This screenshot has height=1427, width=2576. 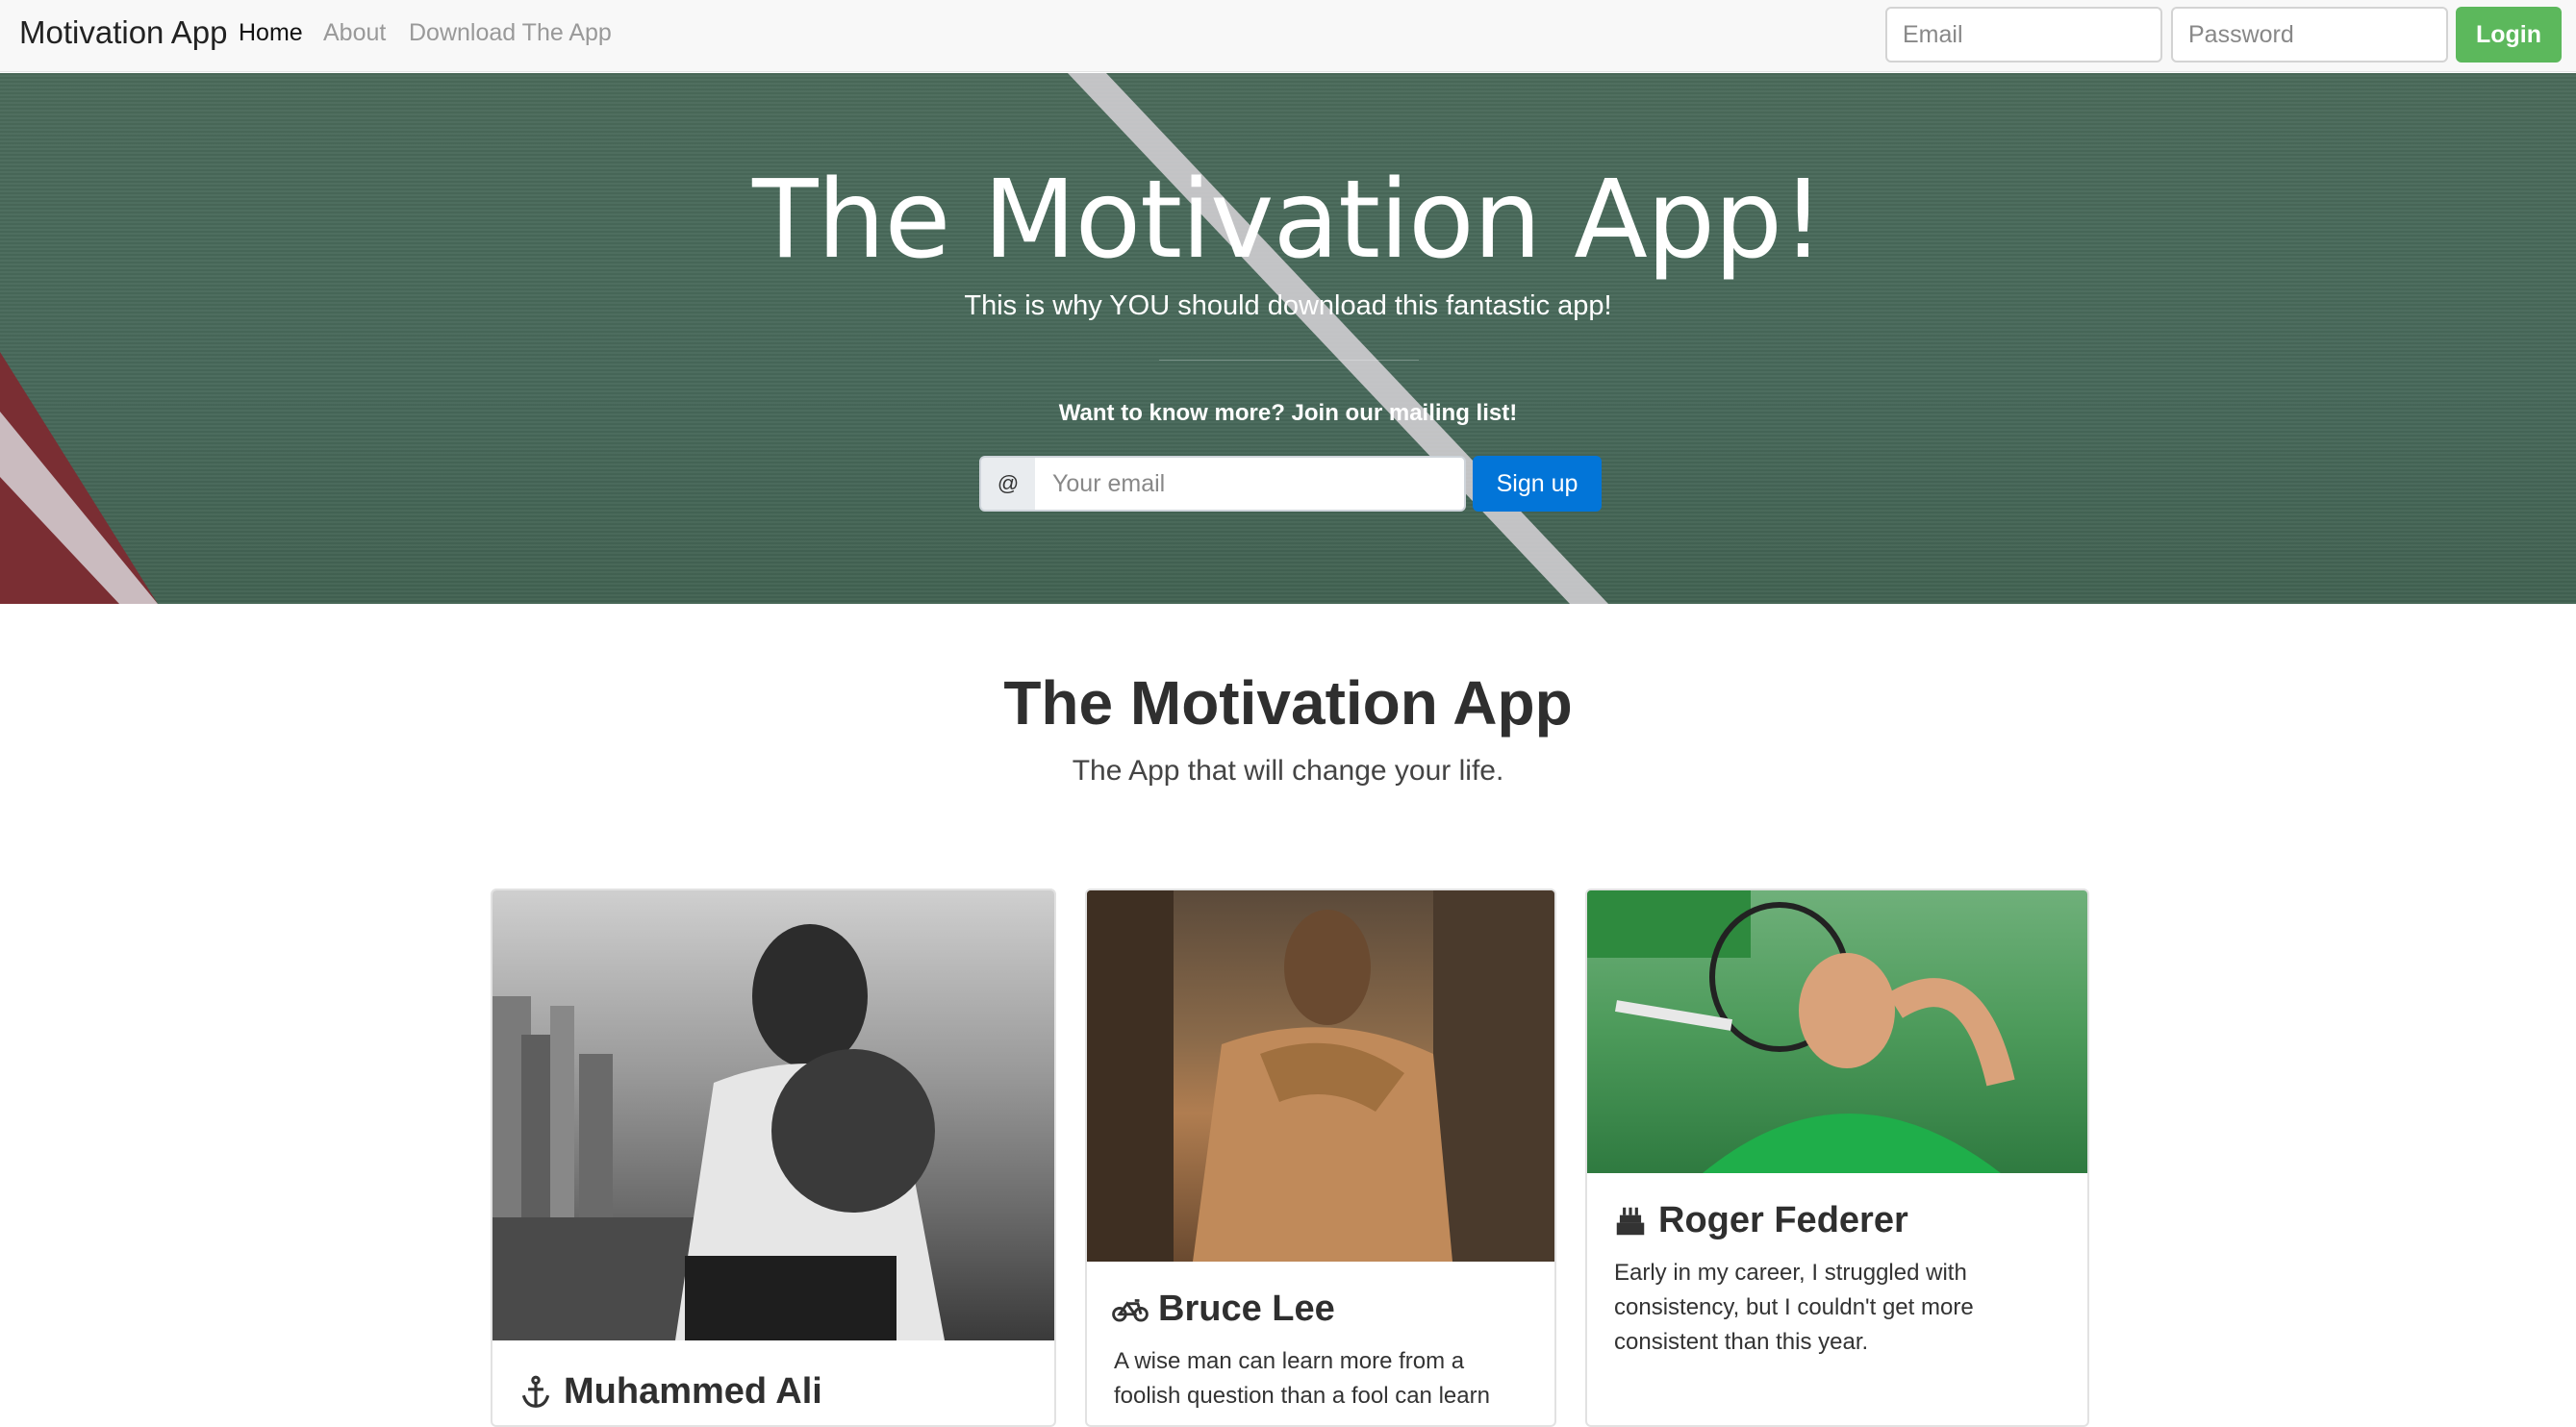 I want to click on at-sign-addon: @, so click(x=1008, y=484).